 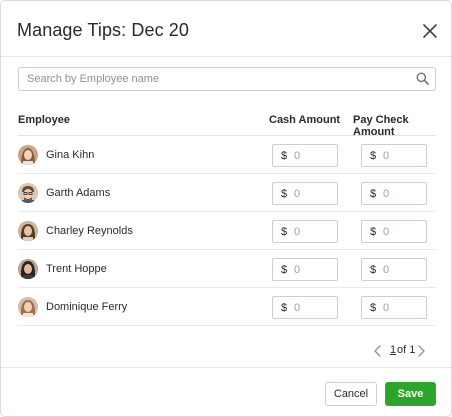 What do you see at coordinates (227, 231) in the screenshot?
I see `table-row: Charley Reynolds $ $` at bounding box center [227, 231].